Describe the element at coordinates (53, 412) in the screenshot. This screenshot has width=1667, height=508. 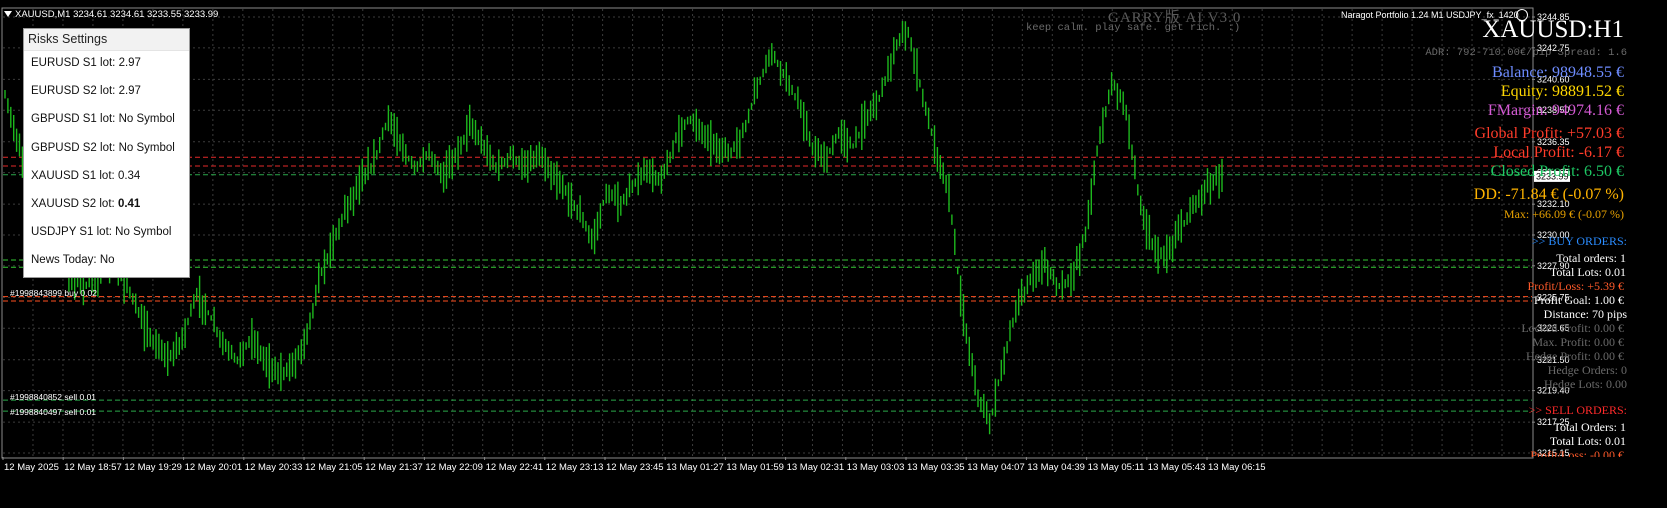
I see `order-label-sell-2: #1998840497 sell 0.01` at that location.